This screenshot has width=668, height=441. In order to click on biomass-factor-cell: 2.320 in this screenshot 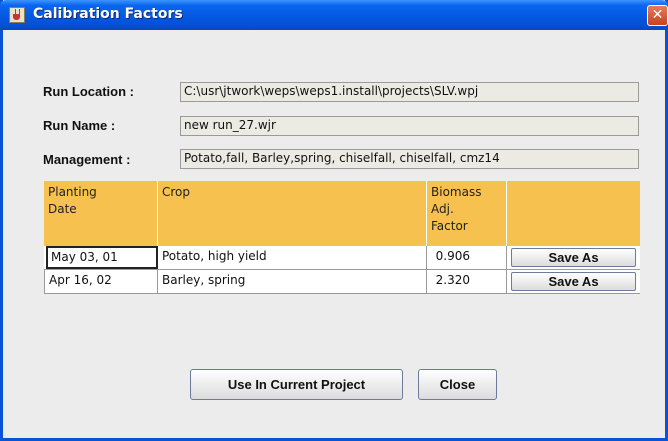, I will do `click(467, 281)`.